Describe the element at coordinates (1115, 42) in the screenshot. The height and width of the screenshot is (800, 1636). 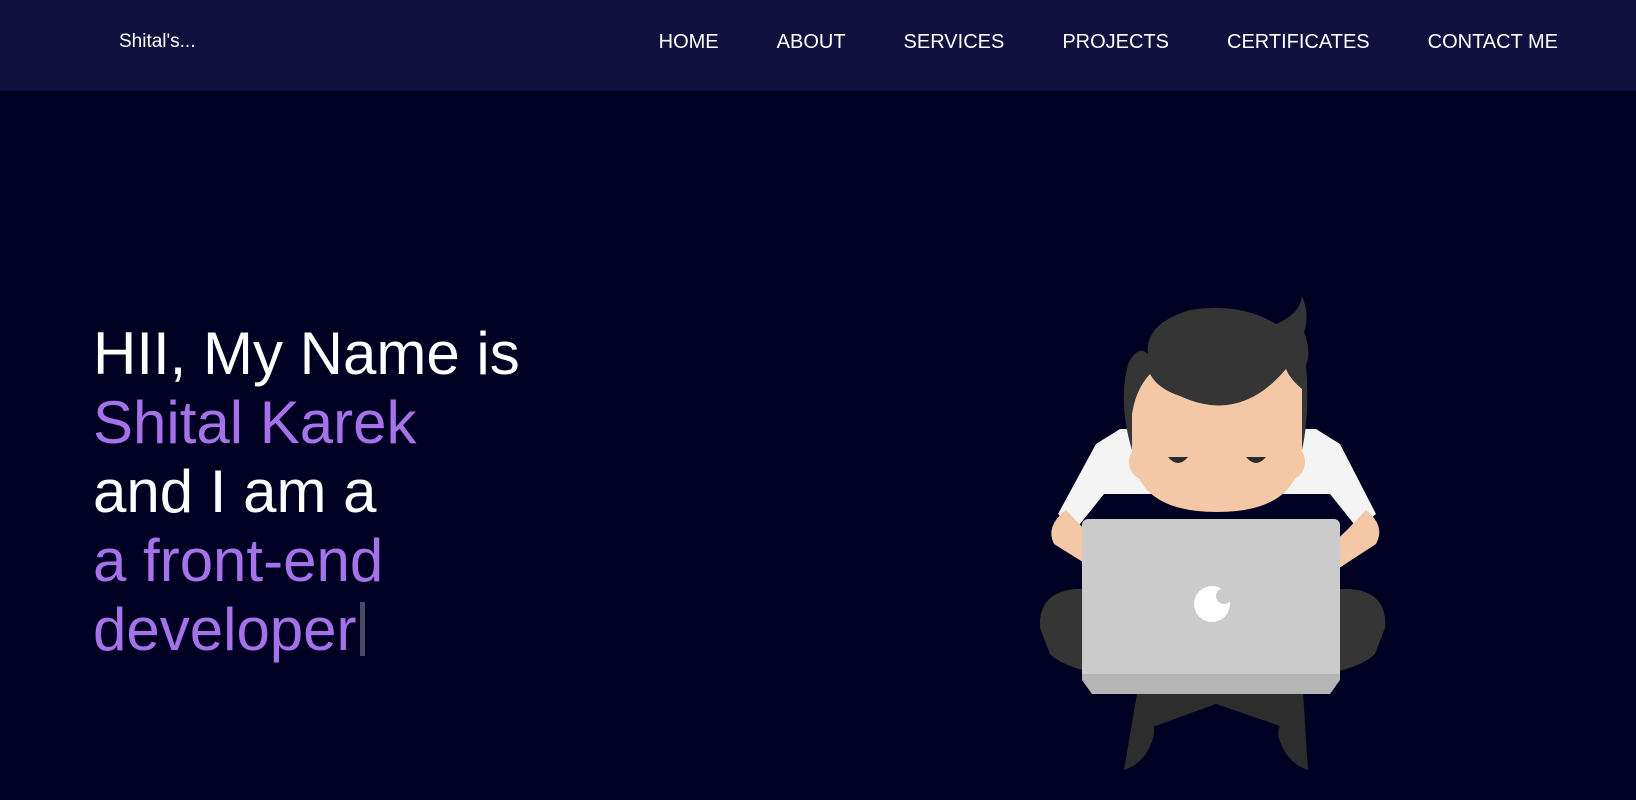
I see `nav-projects: PROJECTS` at that location.